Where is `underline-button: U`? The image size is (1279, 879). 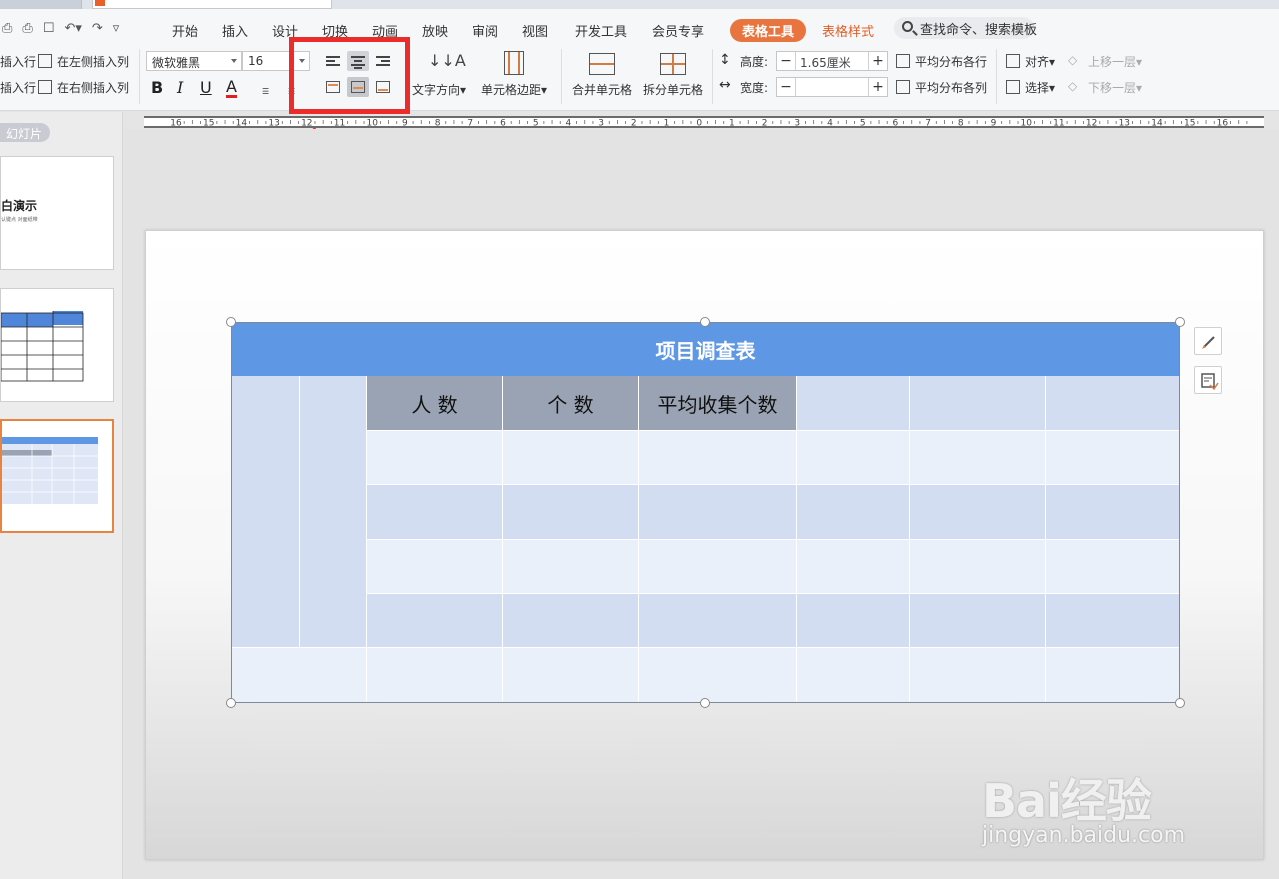 underline-button: U is located at coordinates (206, 87).